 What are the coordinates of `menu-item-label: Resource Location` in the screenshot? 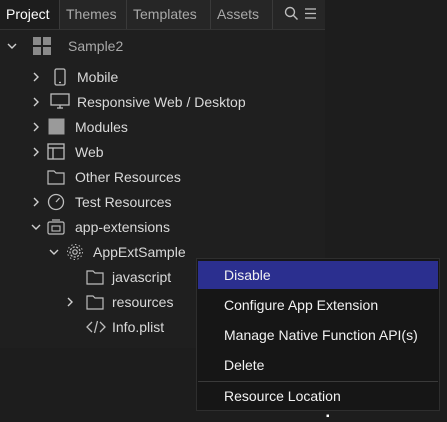 It's located at (282, 396).